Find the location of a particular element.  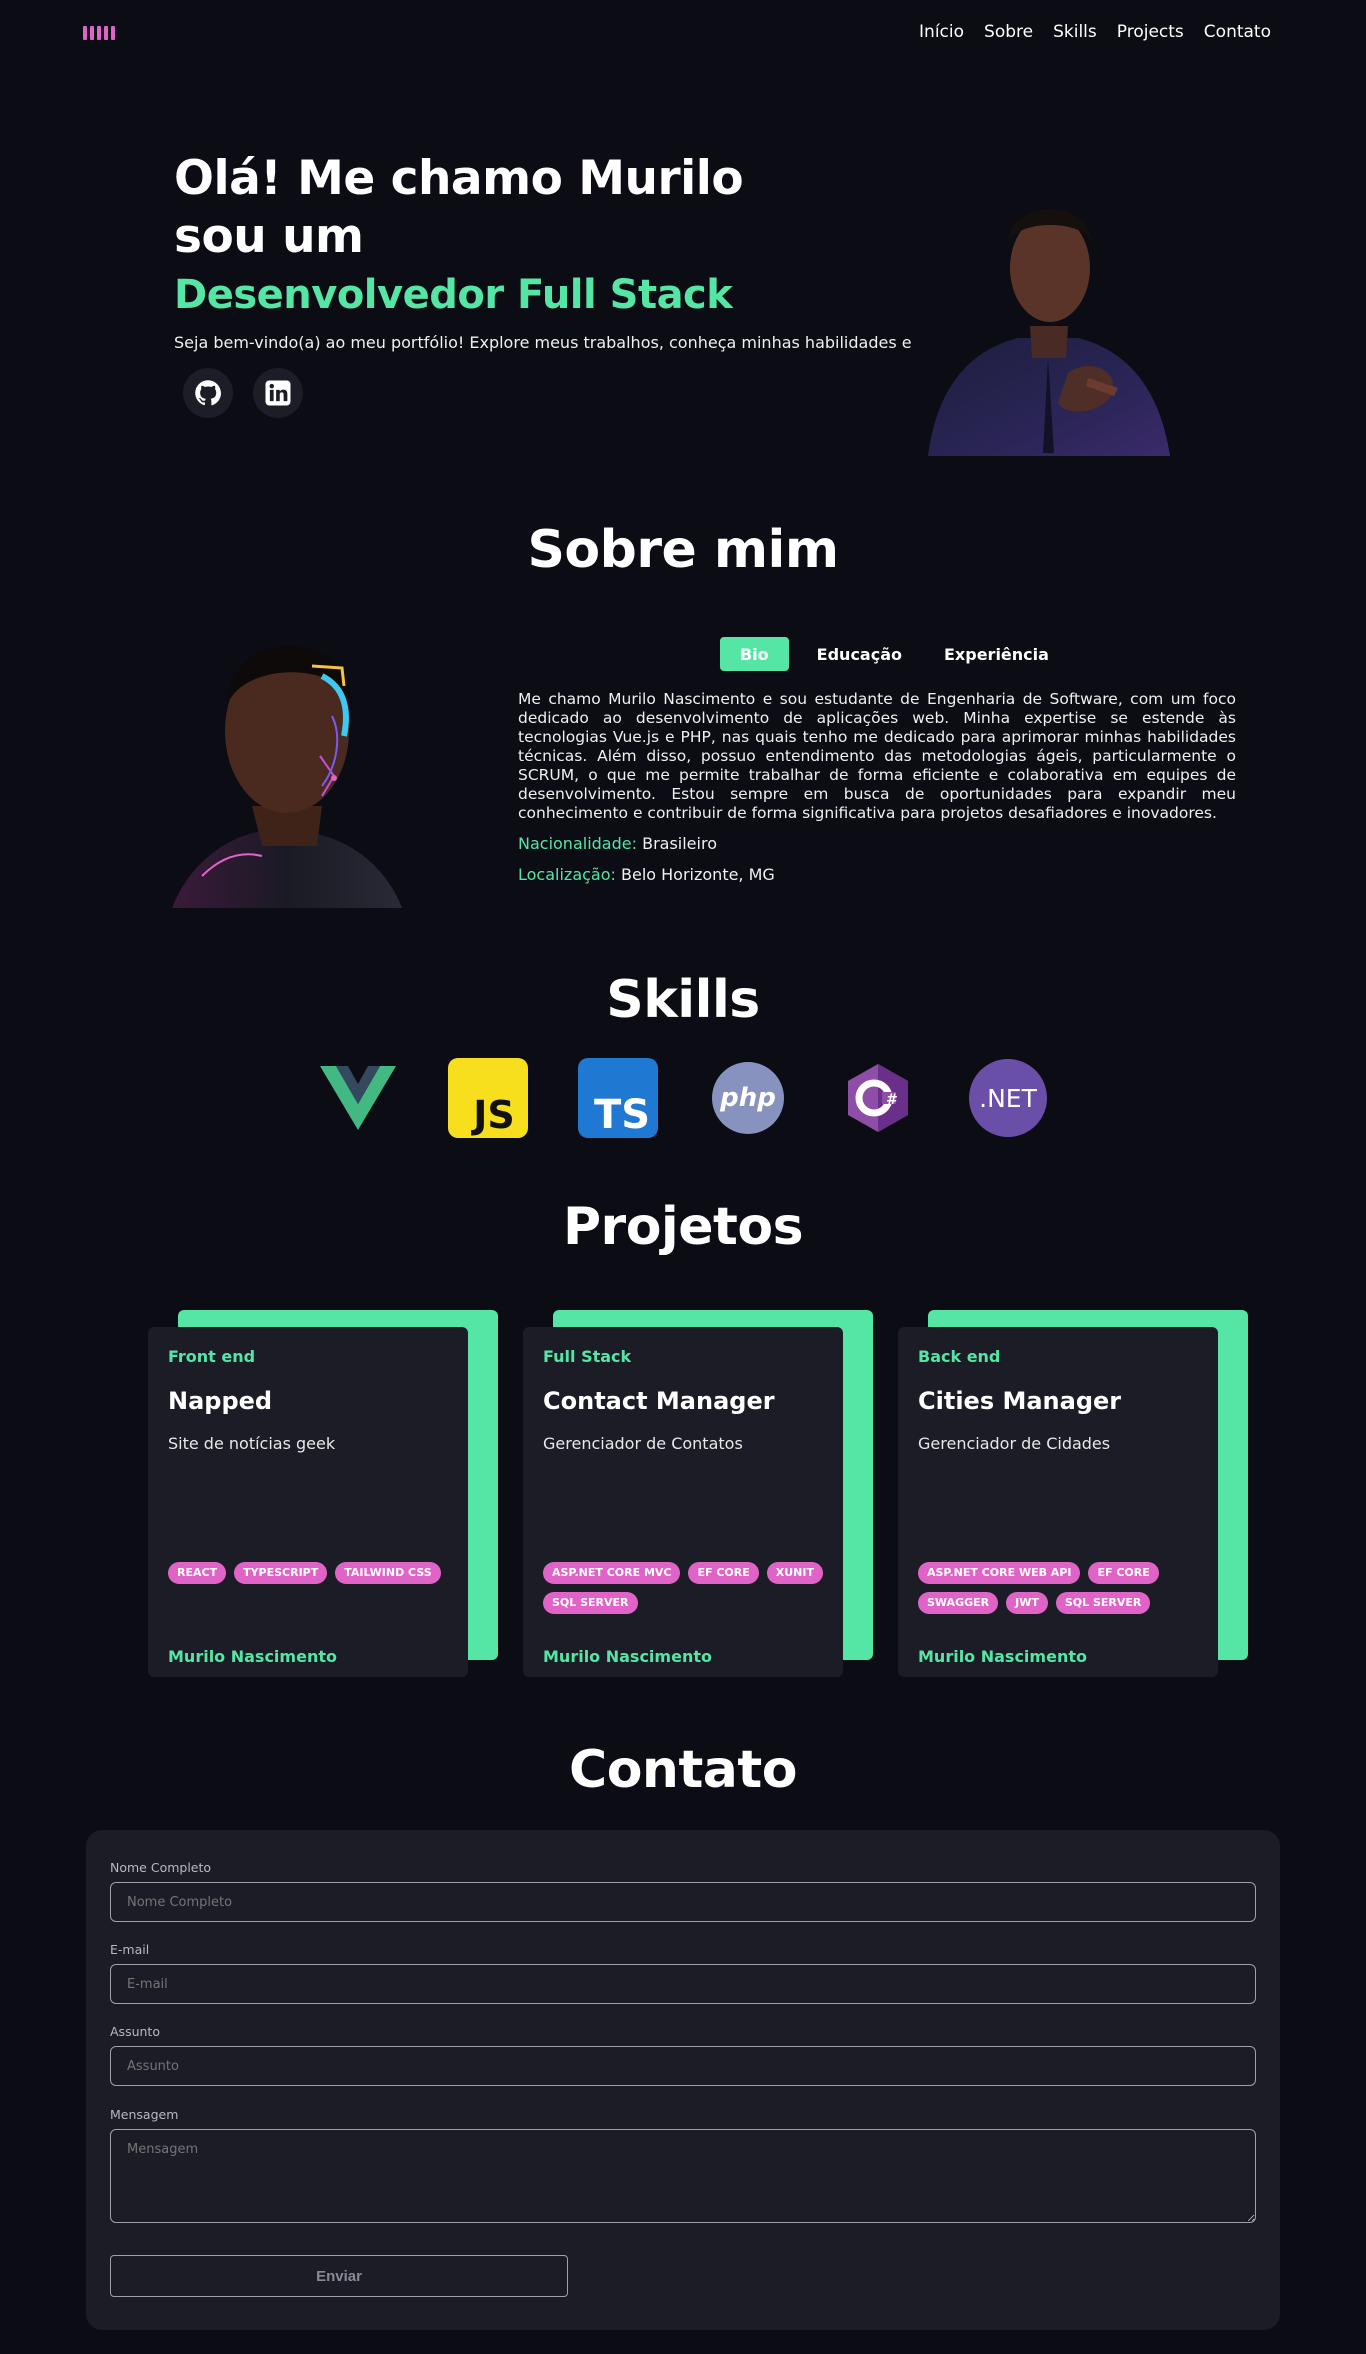

tag: ASP.NET CORE WEB API is located at coordinates (999, 1573).